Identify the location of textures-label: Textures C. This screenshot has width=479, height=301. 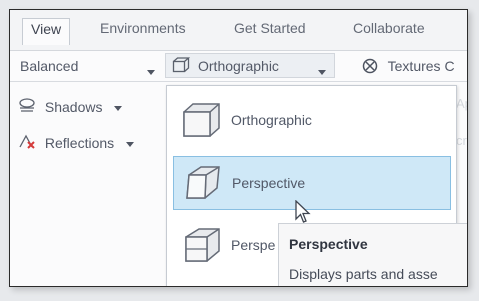
(421, 66).